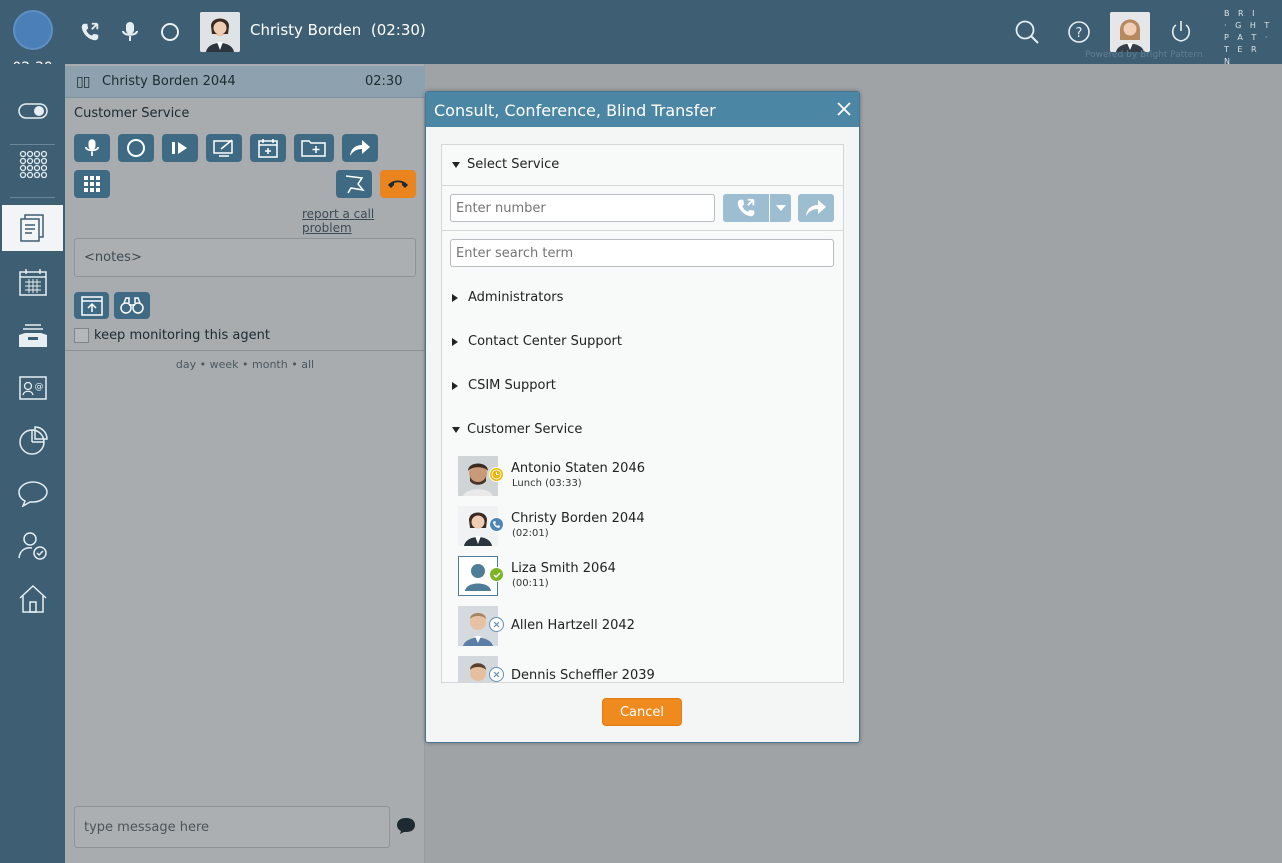  What do you see at coordinates (232, 827) in the screenshot?
I see `message-input: type message here` at bounding box center [232, 827].